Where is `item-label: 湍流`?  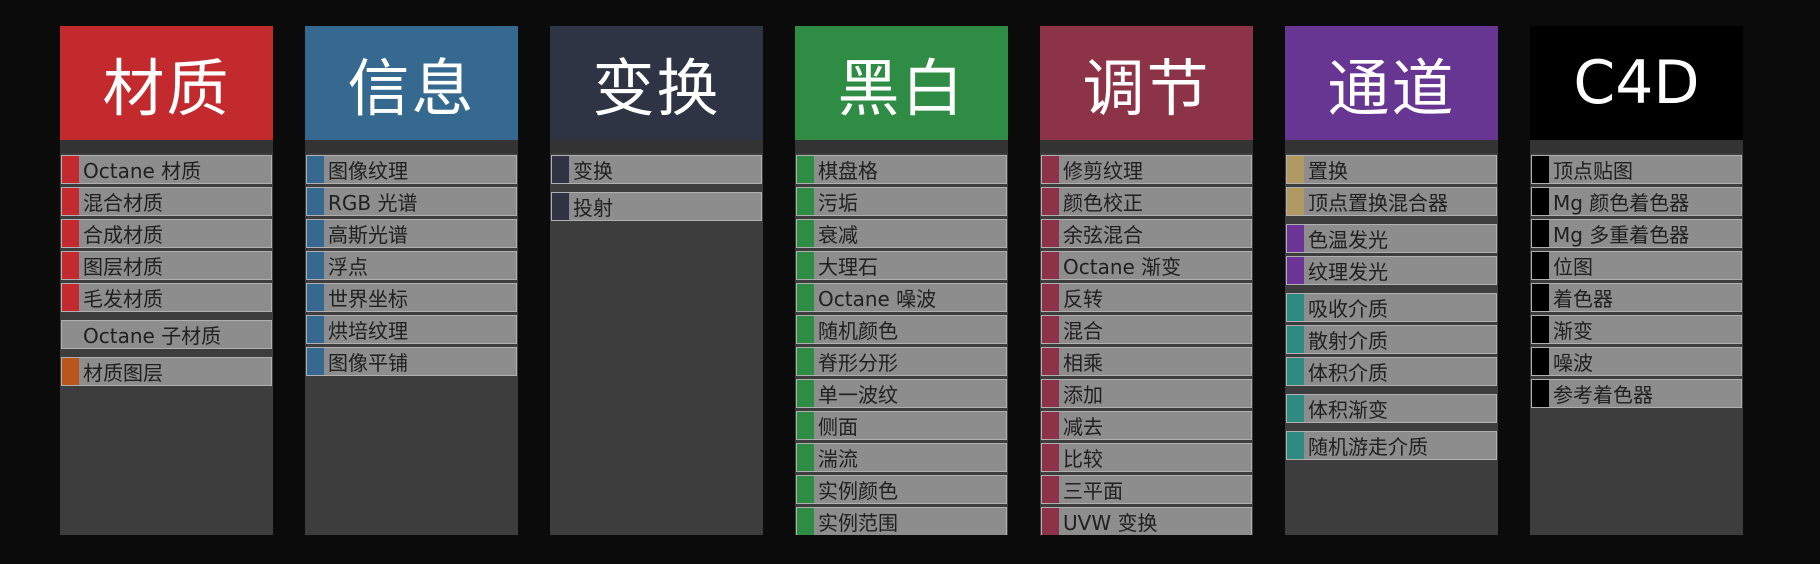 item-label: 湍流 is located at coordinates (838, 459).